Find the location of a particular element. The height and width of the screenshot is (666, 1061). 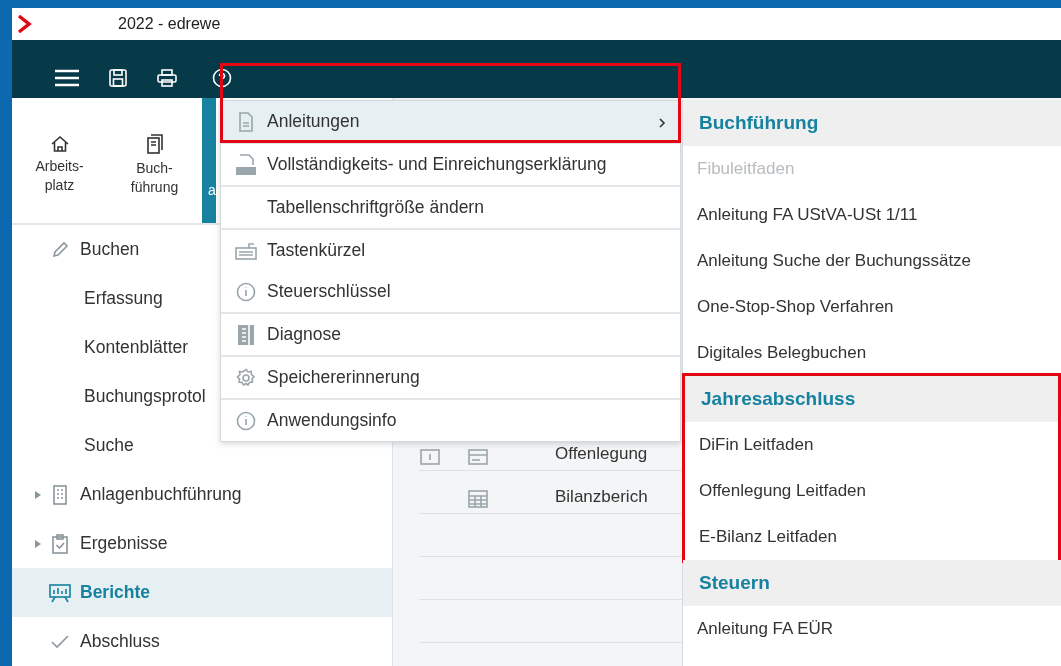

menu-item: Anleitungen is located at coordinates (450, 121).